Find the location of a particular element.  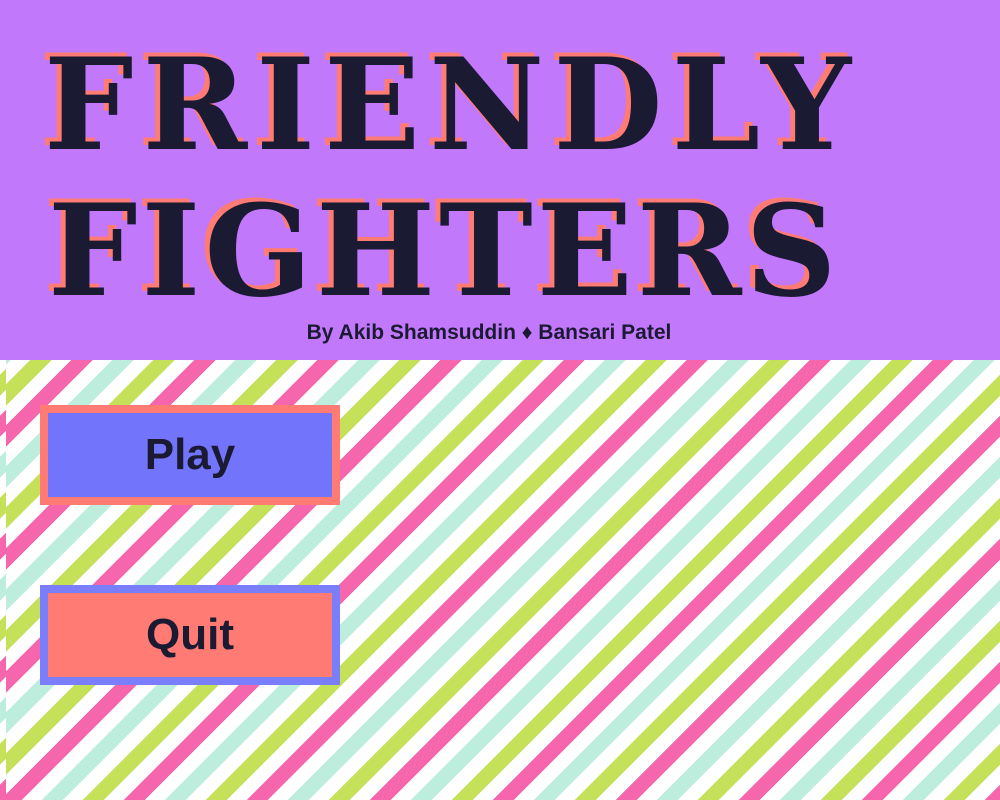

play-button: Play is located at coordinates (190, 455).